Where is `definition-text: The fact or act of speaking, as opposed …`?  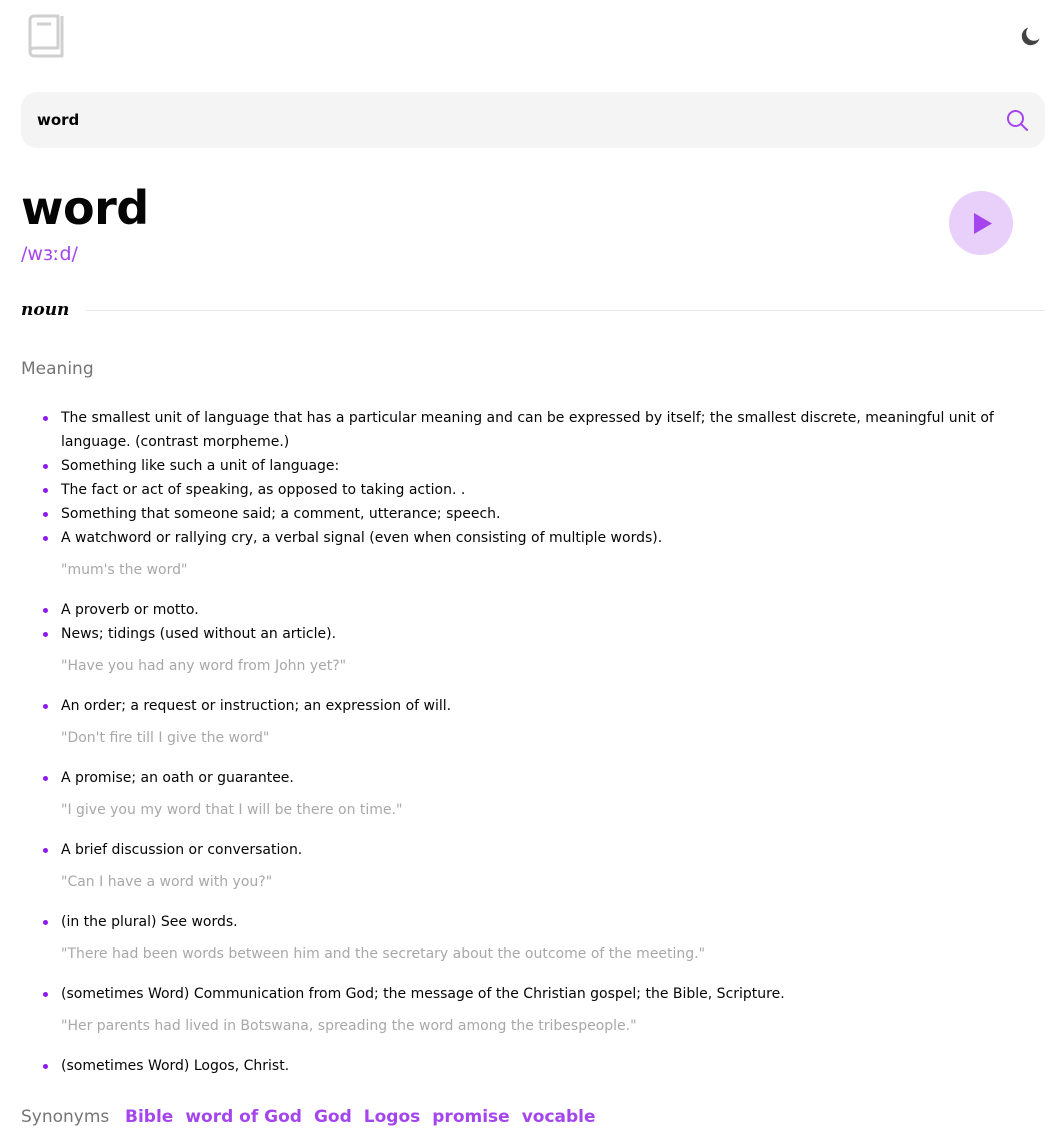 definition-text: The fact or act of speaking, as opposed … is located at coordinates (263, 490).